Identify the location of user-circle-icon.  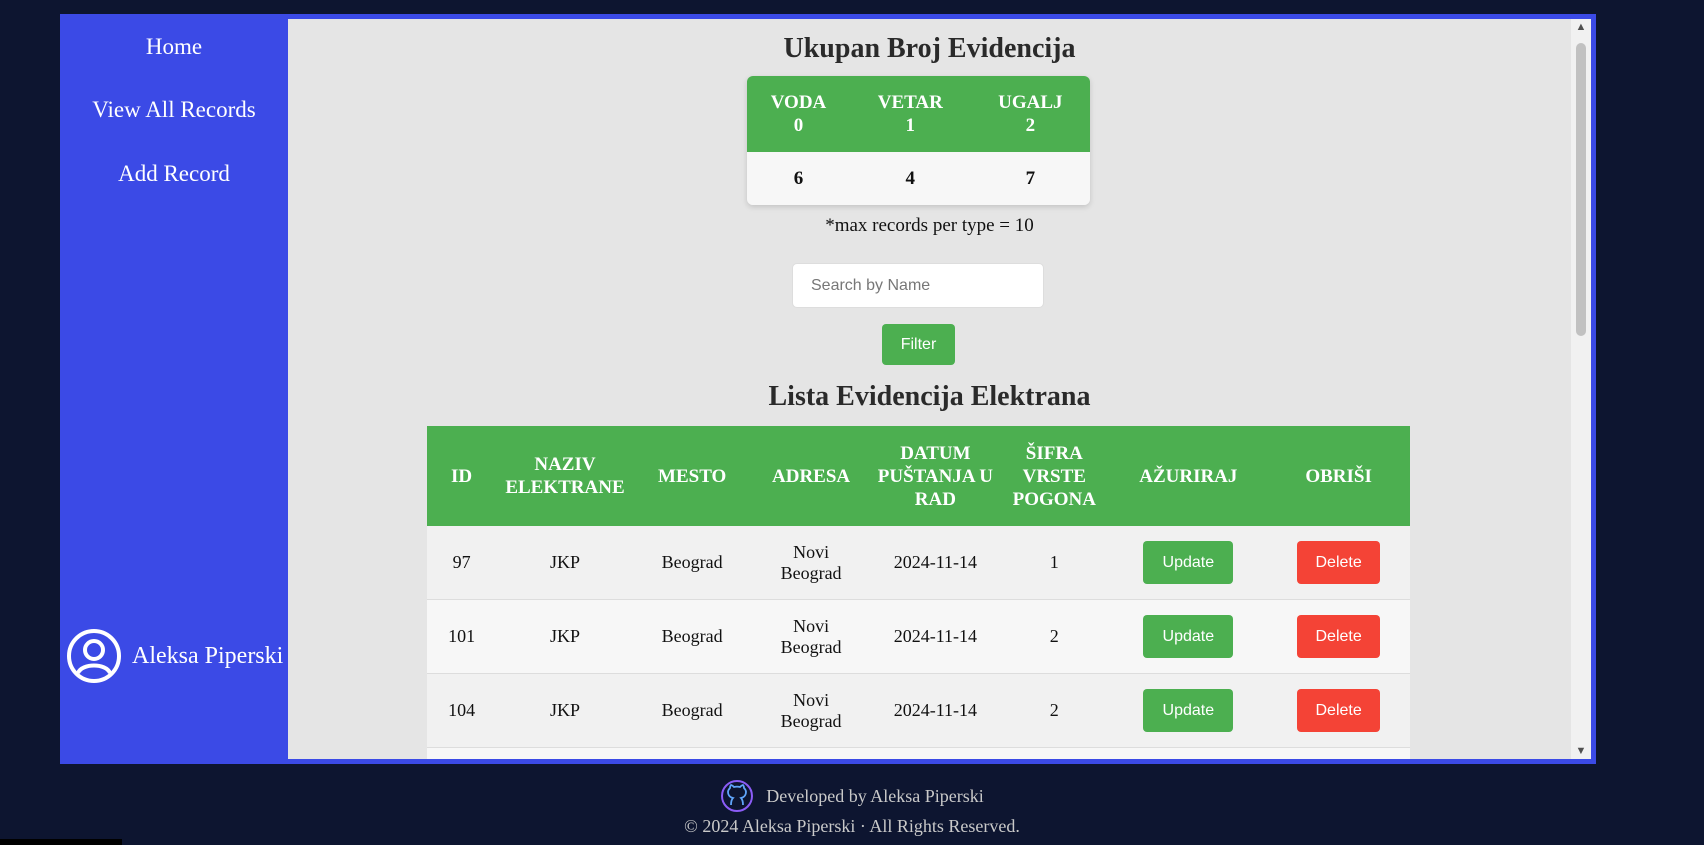
(94, 656).